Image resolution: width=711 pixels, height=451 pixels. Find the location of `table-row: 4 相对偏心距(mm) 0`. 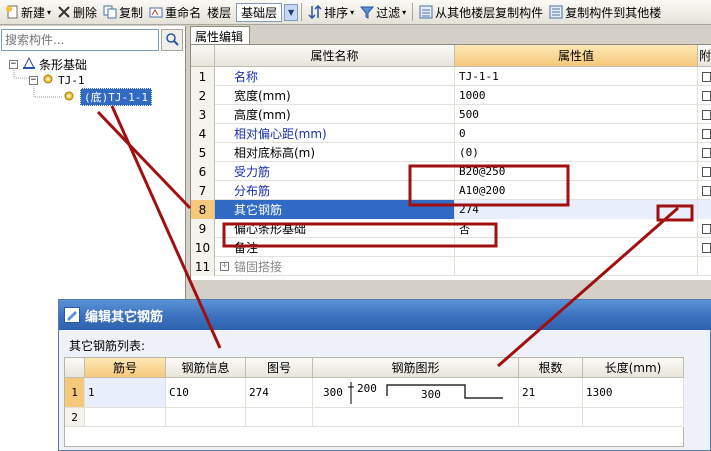

table-row: 4 相对偏心距(mm) 0 is located at coordinates (451, 133).